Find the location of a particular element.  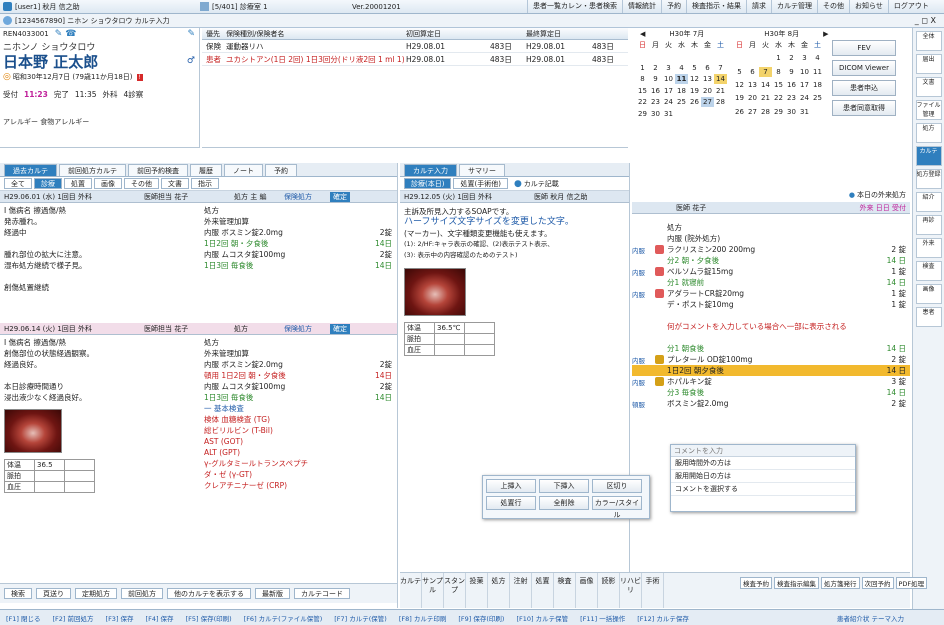

order-bottom-button-0: 検査予約 is located at coordinates (756, 583).